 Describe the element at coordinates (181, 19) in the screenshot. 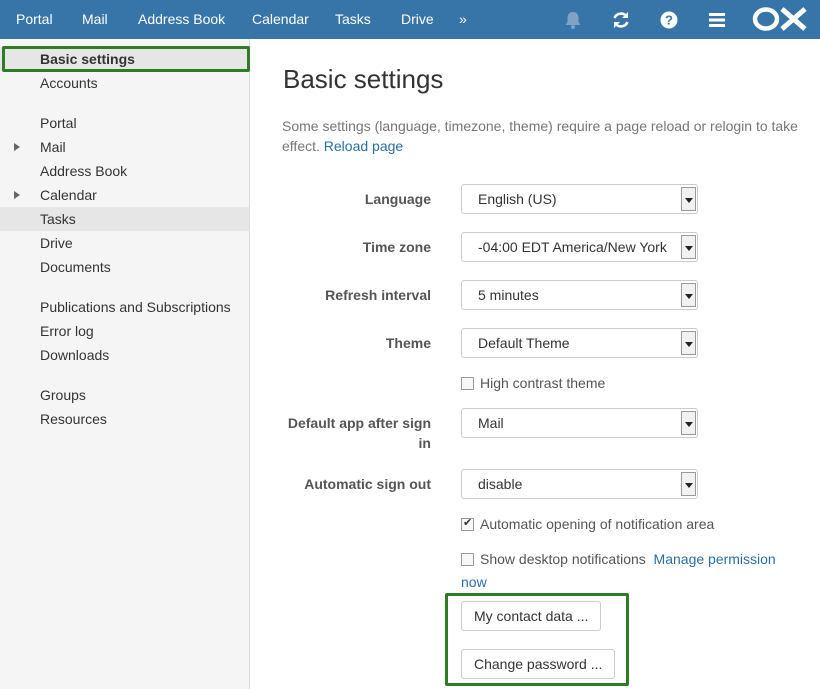

I see `nav-address-book: Address Book` at that location.